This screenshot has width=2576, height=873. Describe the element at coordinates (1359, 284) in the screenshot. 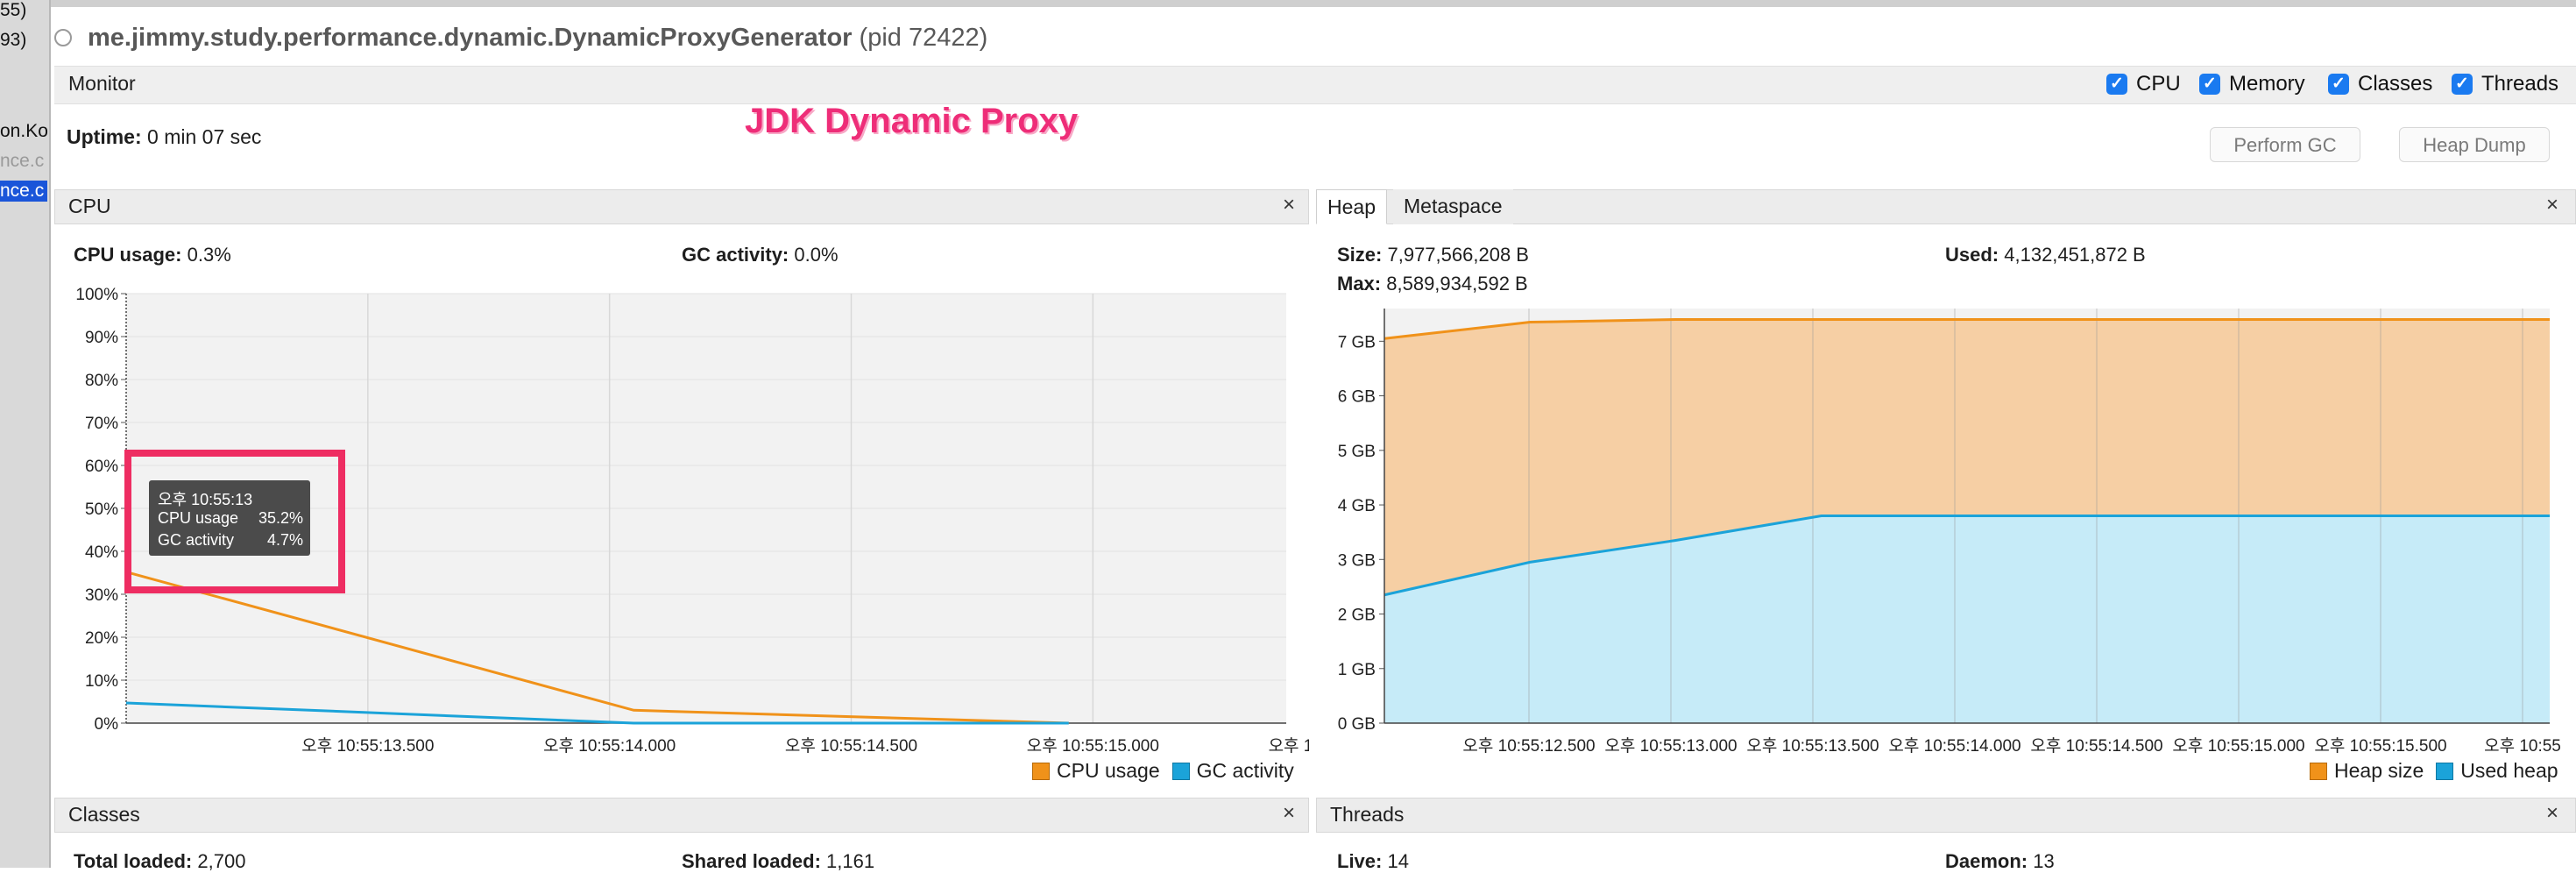

I see `heap-max-label: Max:` at that location.